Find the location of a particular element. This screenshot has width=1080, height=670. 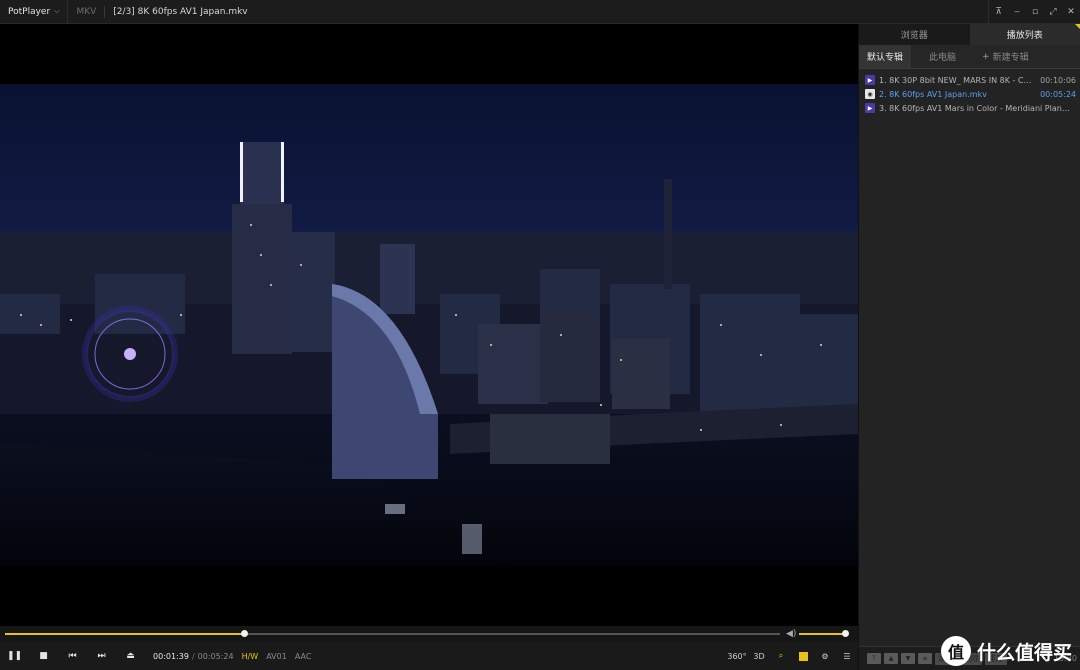

seek-handle is located at coordinates (244, 633).